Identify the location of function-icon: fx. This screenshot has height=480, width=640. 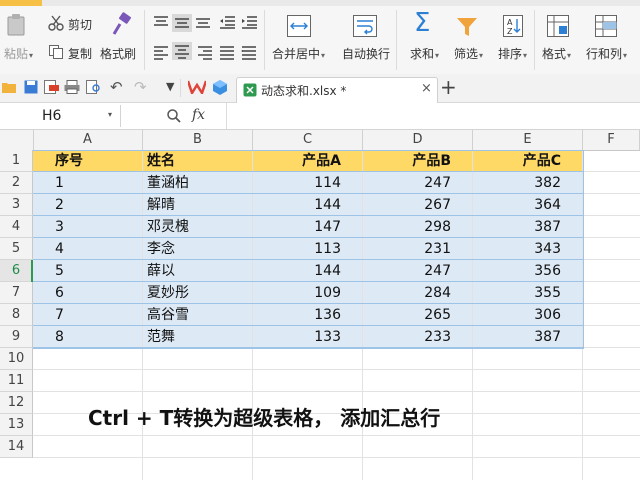
(198, 115).